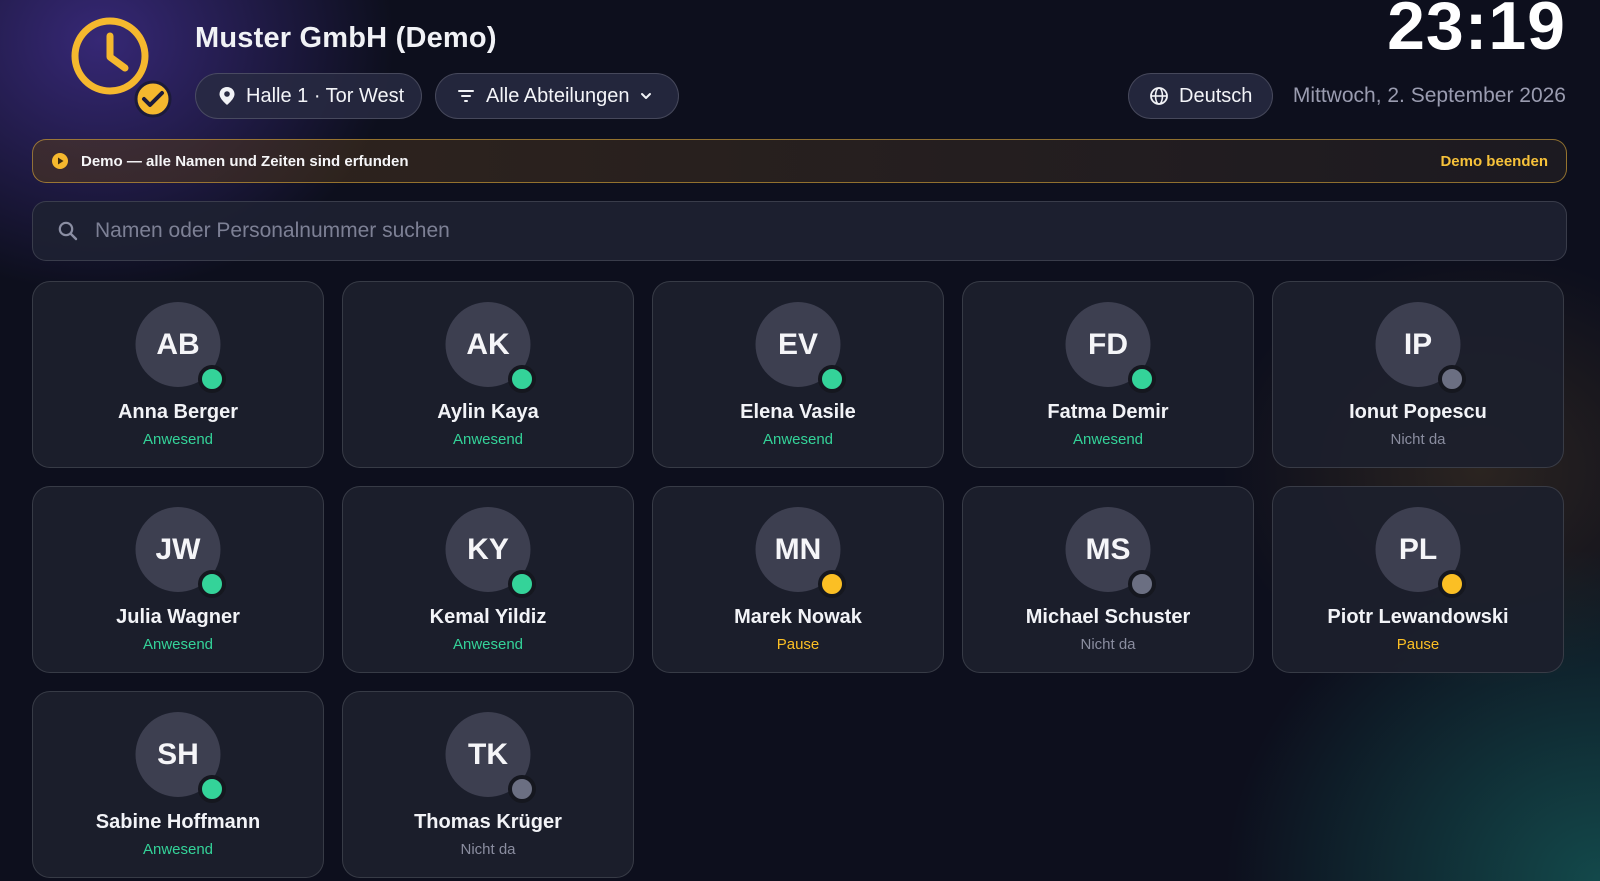 This screenshot has width=1600, height=881. I want to click on employee-card: FD Fatma Demir Anwesend, so click(1108, 374).